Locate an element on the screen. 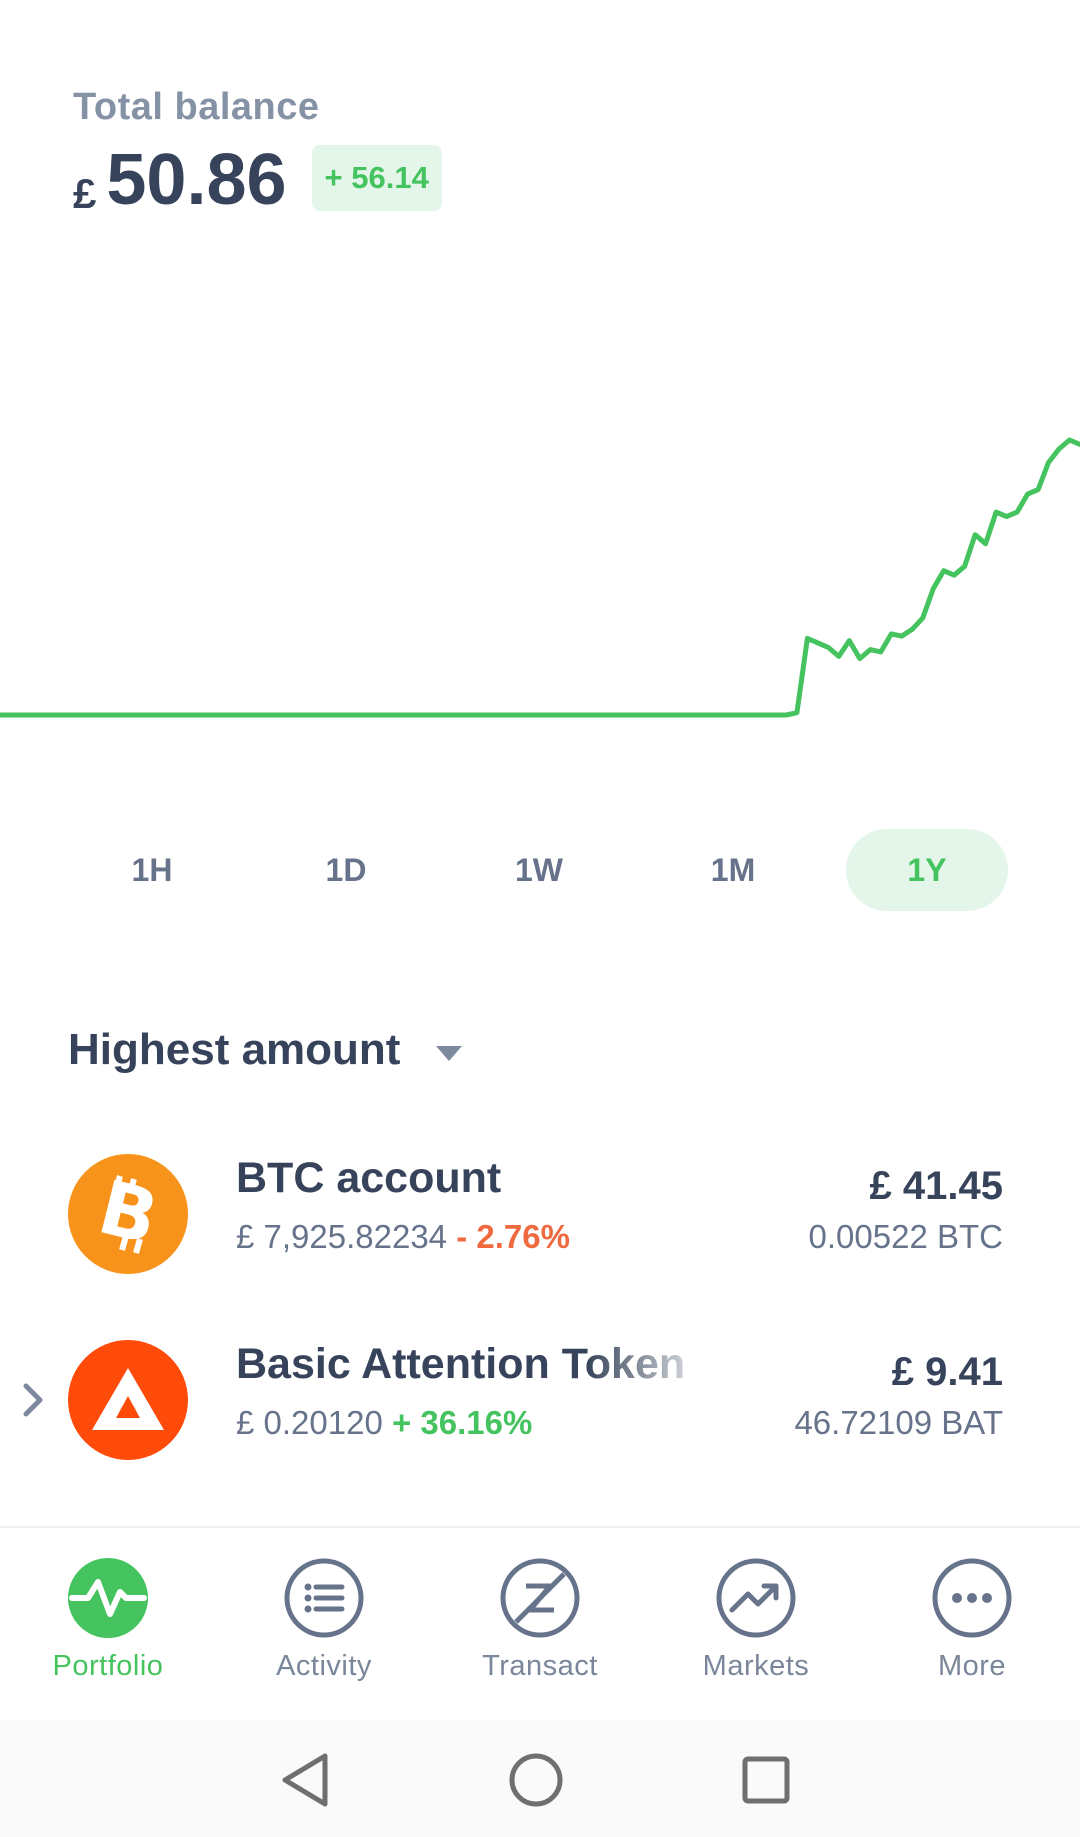 The image size is (1080, 1837). asset-change: - 2.76% is located at coordinates (513, 1236).